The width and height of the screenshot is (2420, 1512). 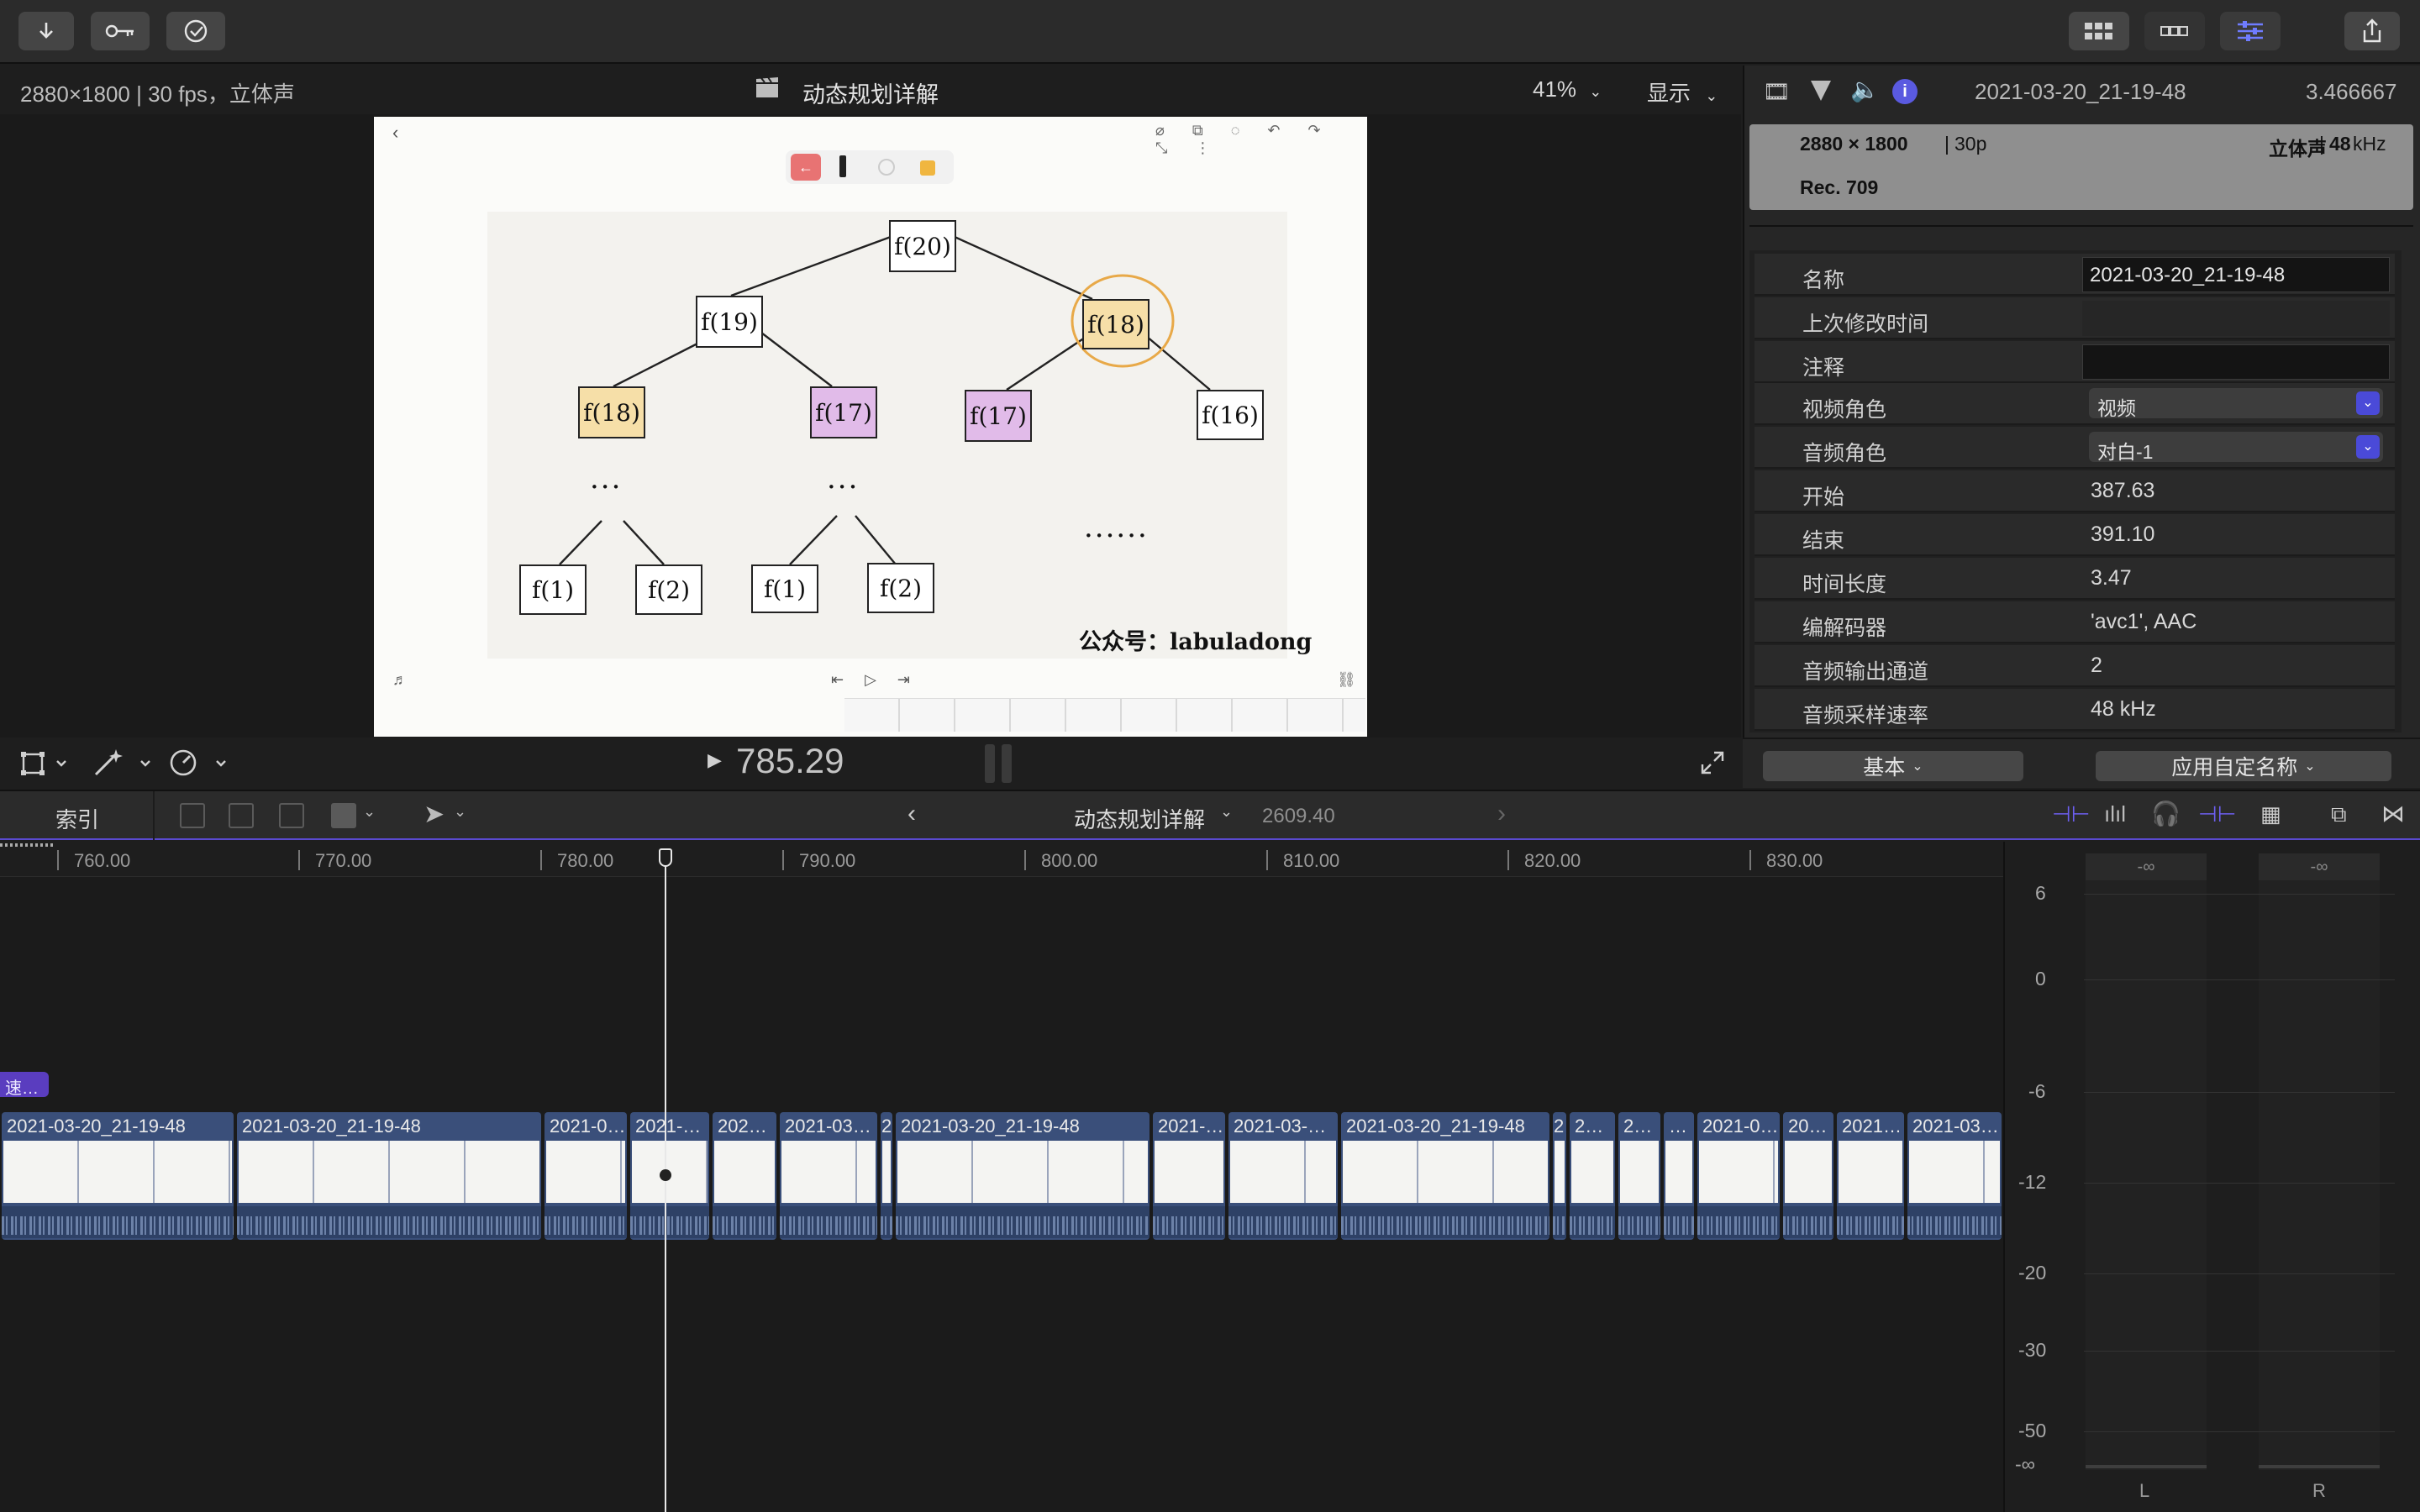 I want to click on tree-node-l2-3: f(17), so click(x=998, y=416).